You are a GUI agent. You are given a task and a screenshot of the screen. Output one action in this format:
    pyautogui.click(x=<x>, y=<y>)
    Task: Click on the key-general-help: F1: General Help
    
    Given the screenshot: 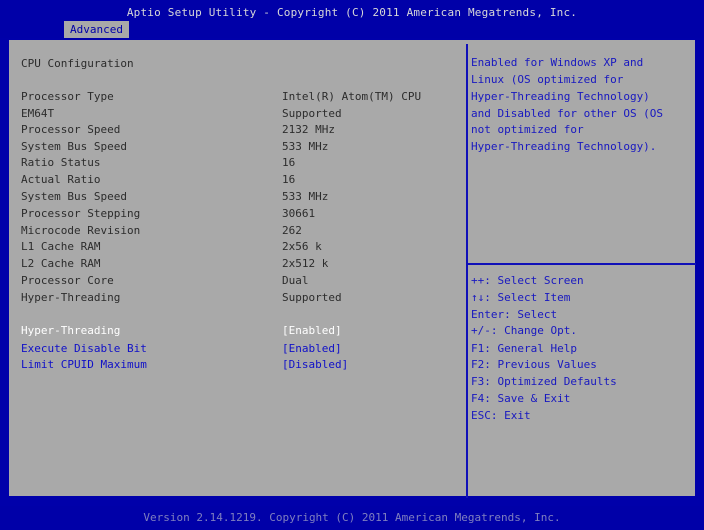 What is the action you would take?
    pyautogui.click(x=524, y=348)
    